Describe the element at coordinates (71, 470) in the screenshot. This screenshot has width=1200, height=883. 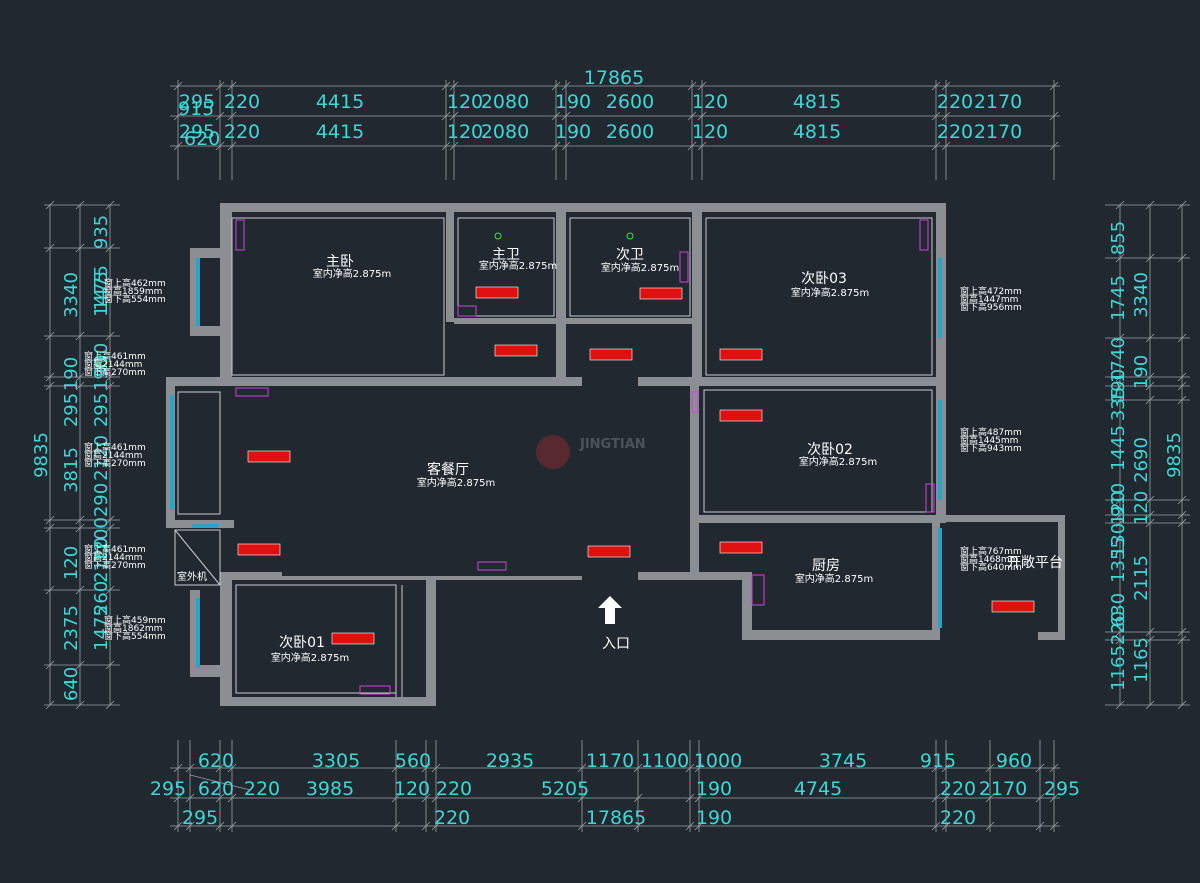
I see `left-dim-value: 3815` at that location.